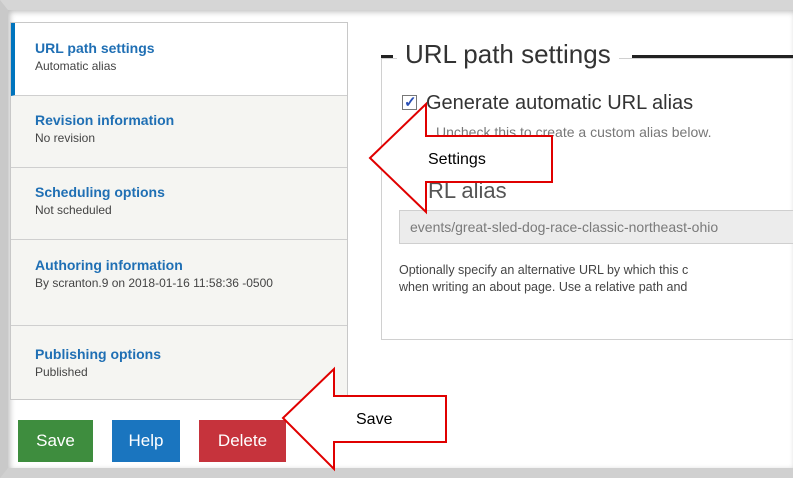  Describe the element at coordinates (105, 120) in the screenshot. I see `tab-title: Revision information` at that location.